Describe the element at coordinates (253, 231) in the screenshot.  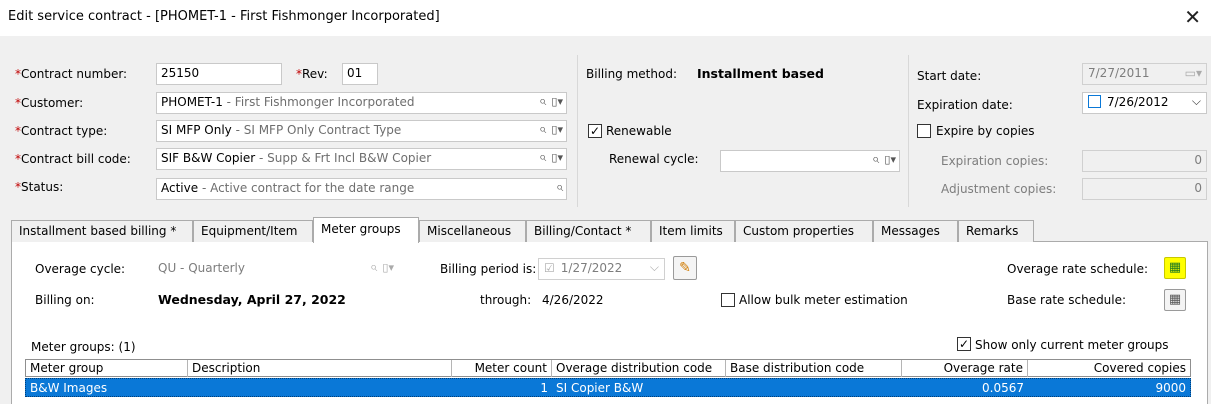
I see `tab-equipment-item: Equipment/Item` at that location.